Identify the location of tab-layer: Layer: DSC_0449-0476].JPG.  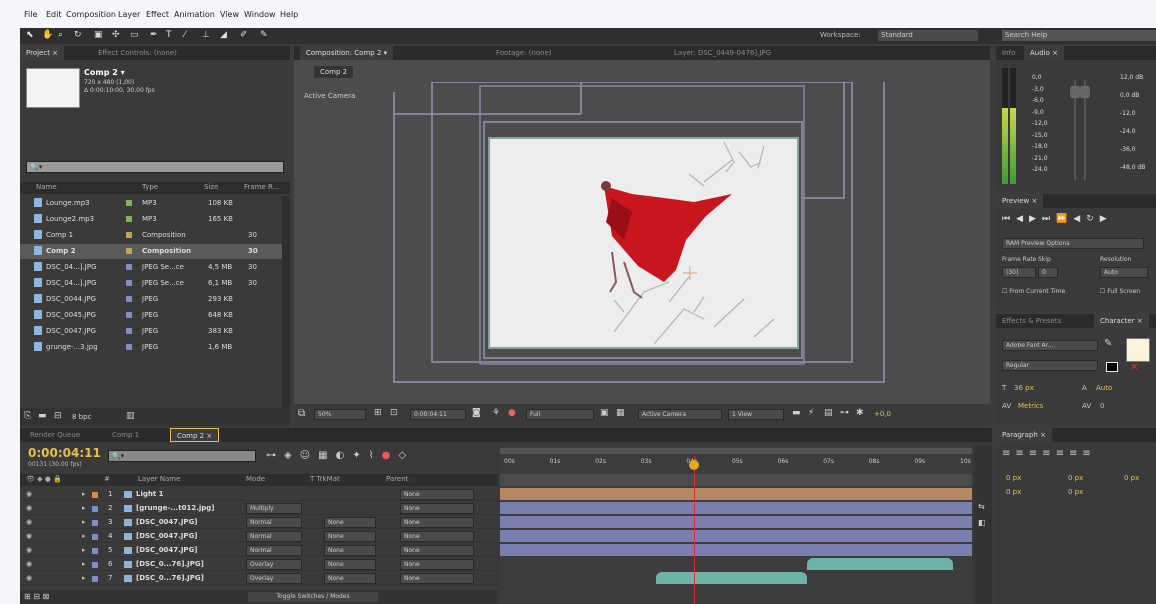
(722, 53).